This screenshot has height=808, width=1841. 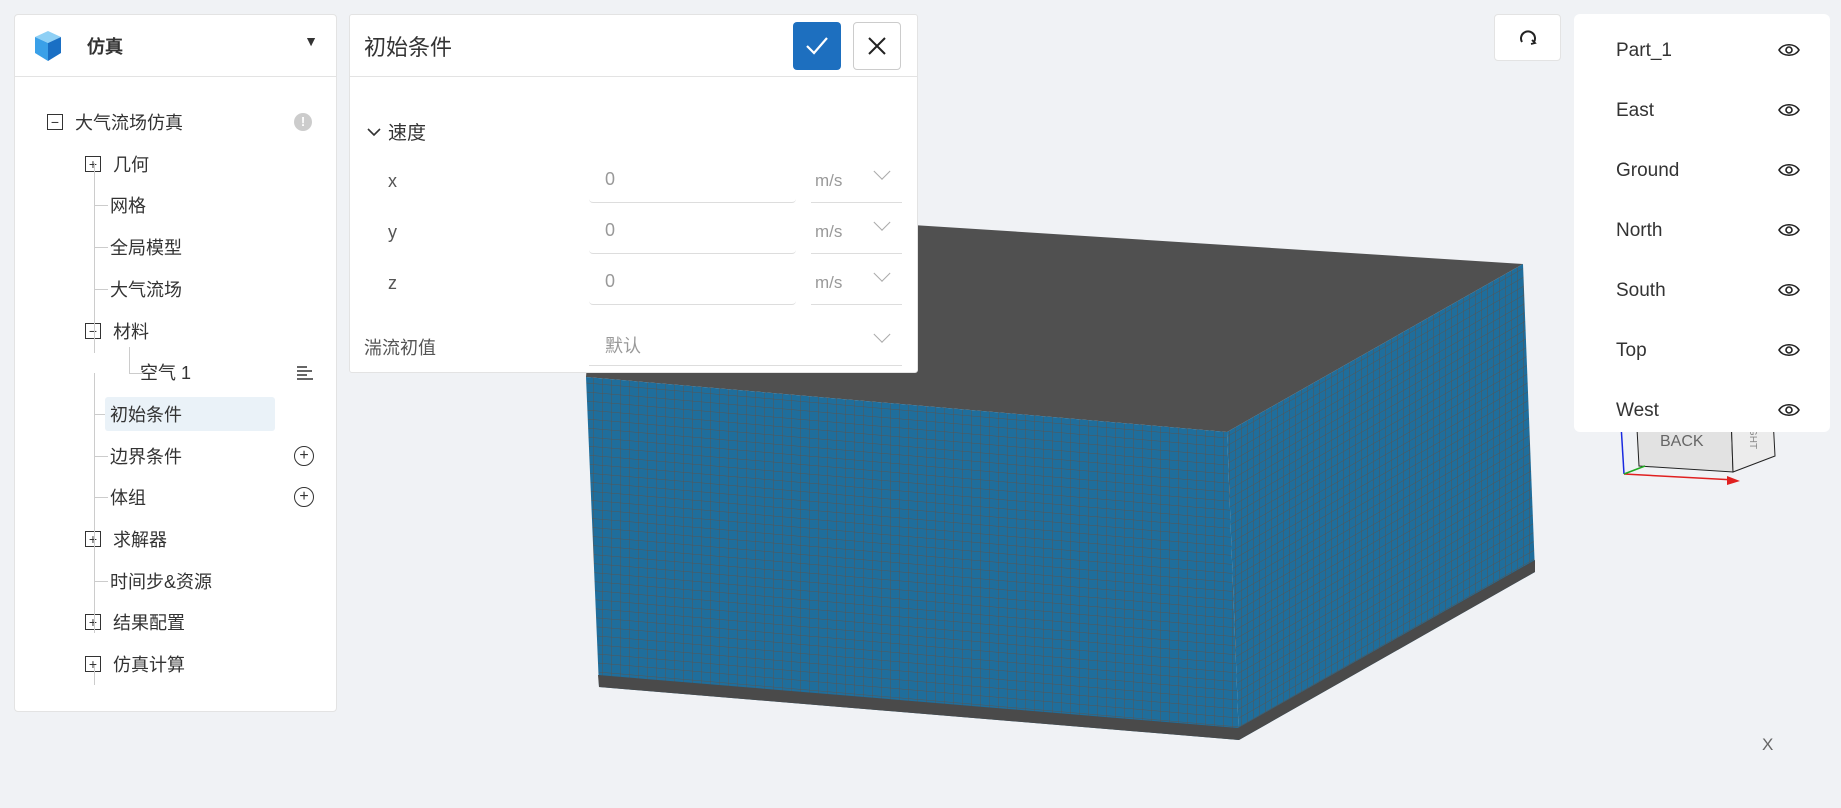 I want to click on refresh-icon, so click(x=1528, y=37).